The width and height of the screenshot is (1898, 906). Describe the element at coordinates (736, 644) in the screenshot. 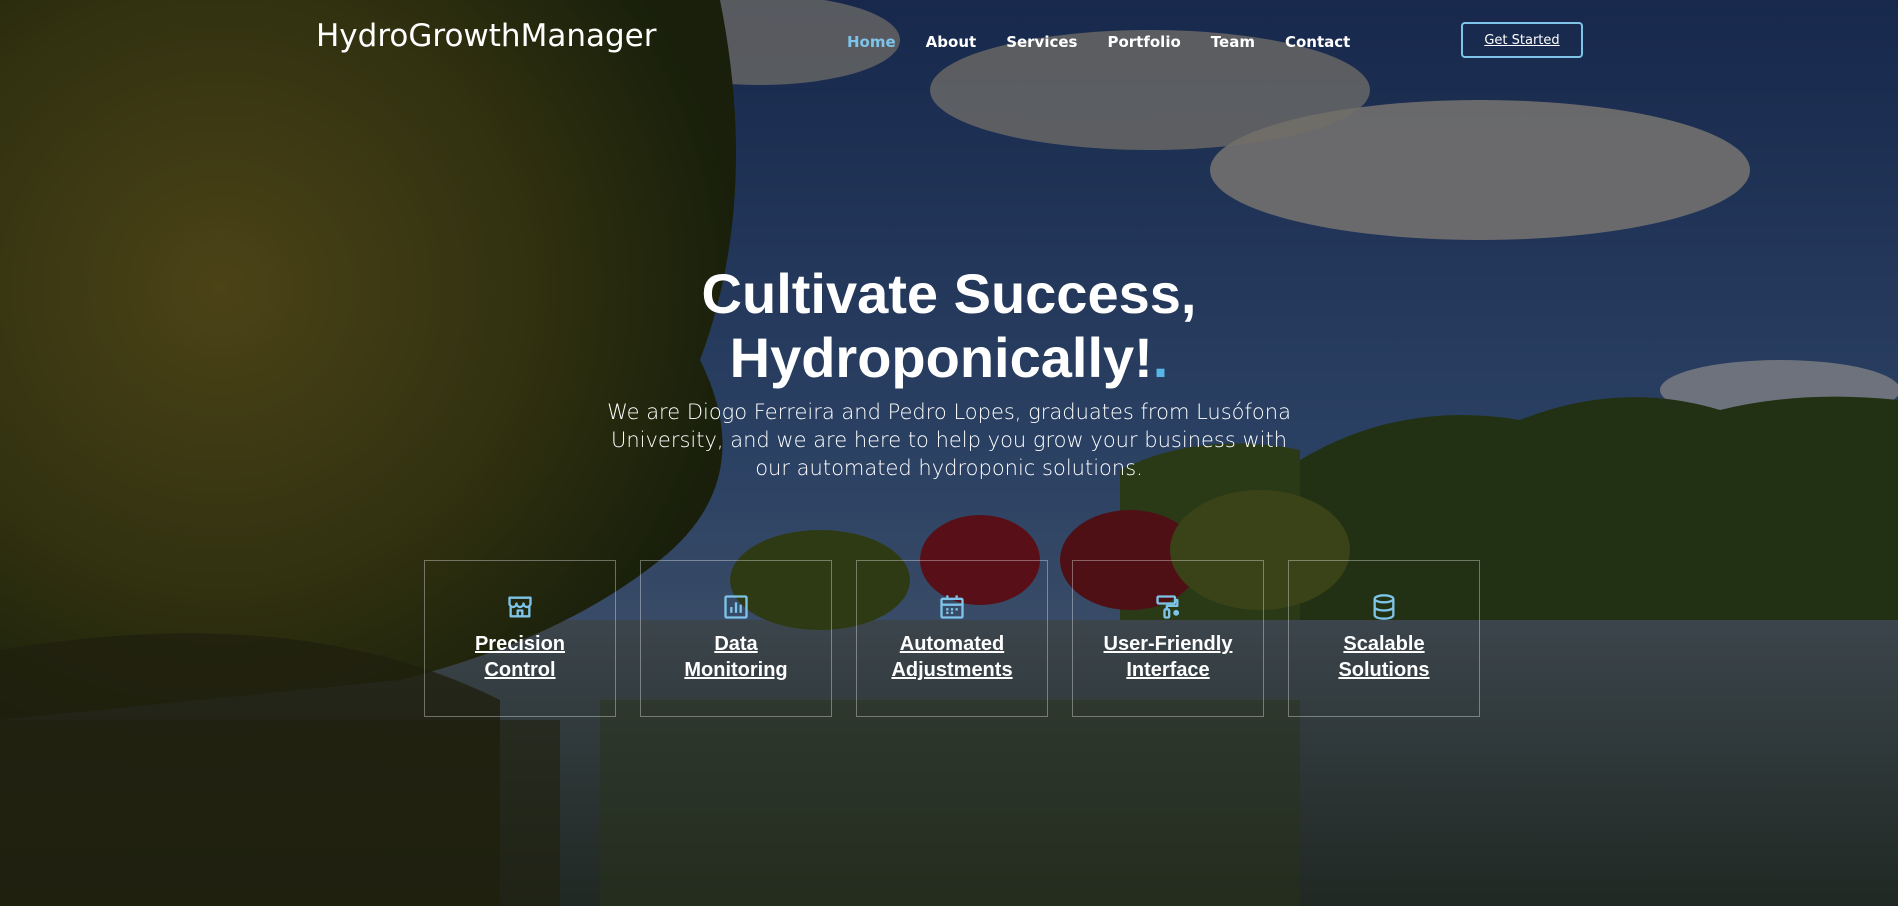

I see `feature-label-line1: Data` at that location.